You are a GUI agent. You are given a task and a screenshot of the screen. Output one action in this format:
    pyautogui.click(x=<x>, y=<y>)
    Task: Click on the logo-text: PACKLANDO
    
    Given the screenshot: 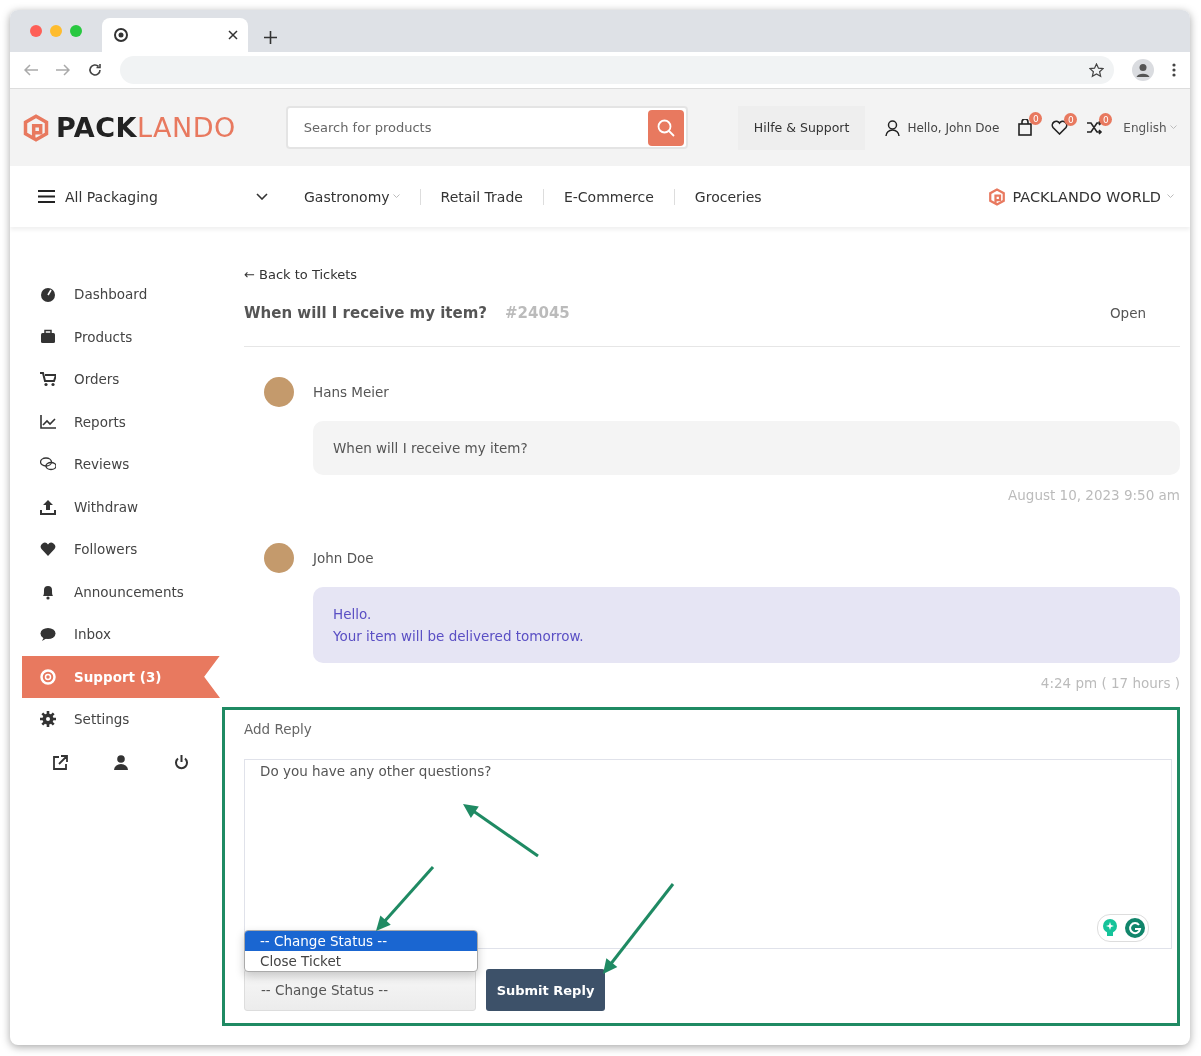 What is the action you would take?
    pyautogui.click(x=146, y=127)
    